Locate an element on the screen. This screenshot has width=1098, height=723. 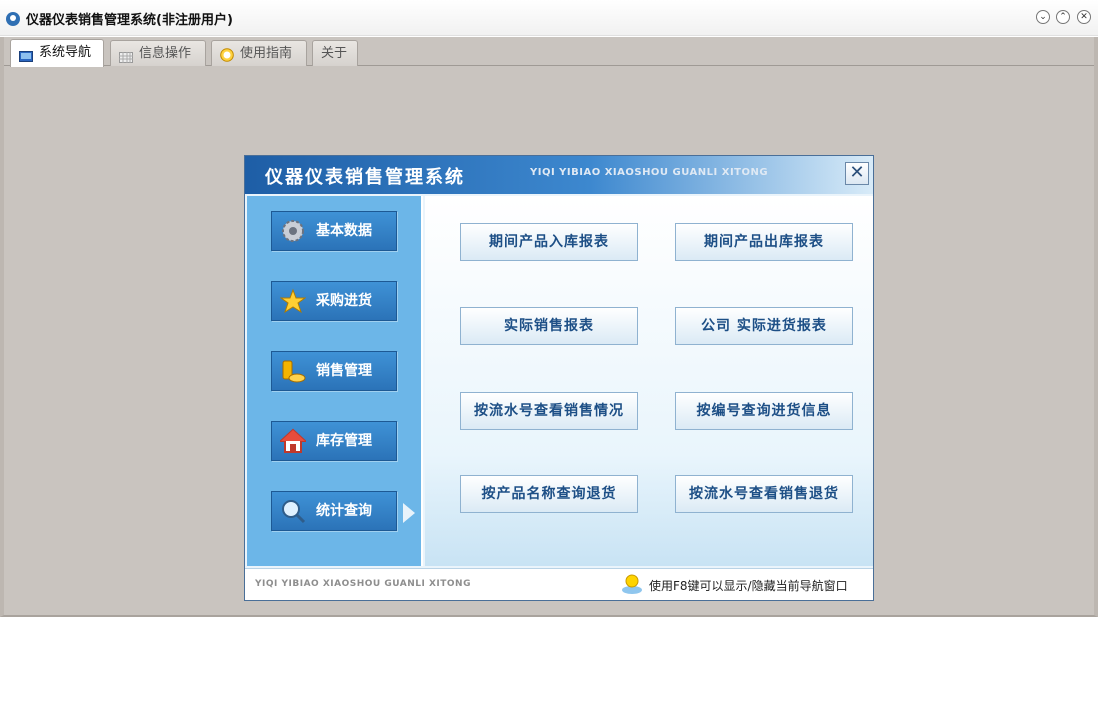
expand-arrow-icon is located at coordinates (409, 513).